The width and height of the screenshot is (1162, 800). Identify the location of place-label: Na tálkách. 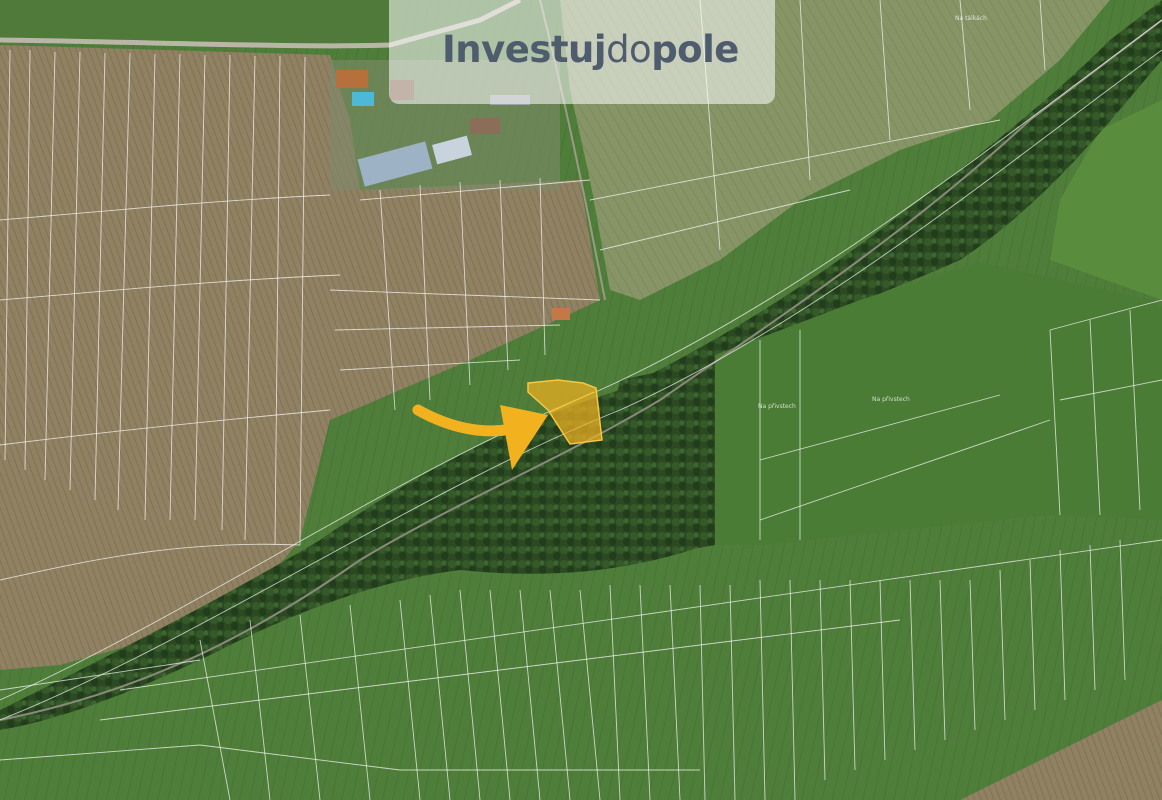
(971, 18).